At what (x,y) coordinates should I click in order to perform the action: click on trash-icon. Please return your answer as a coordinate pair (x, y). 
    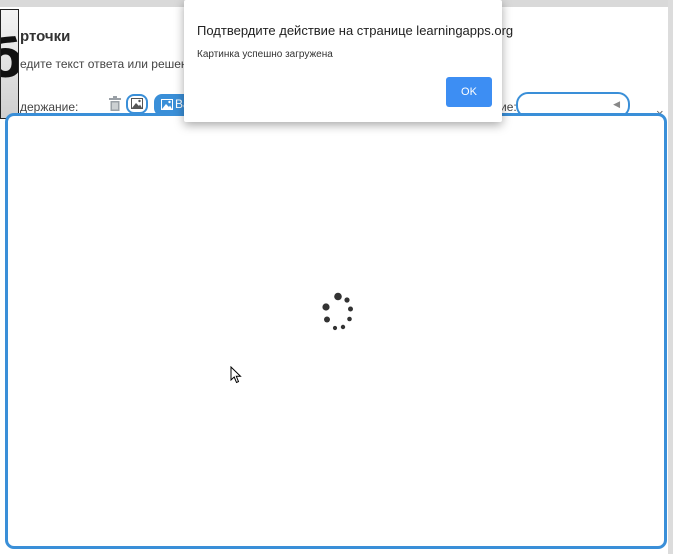
    Looking at the image, I should click on (115, 104).